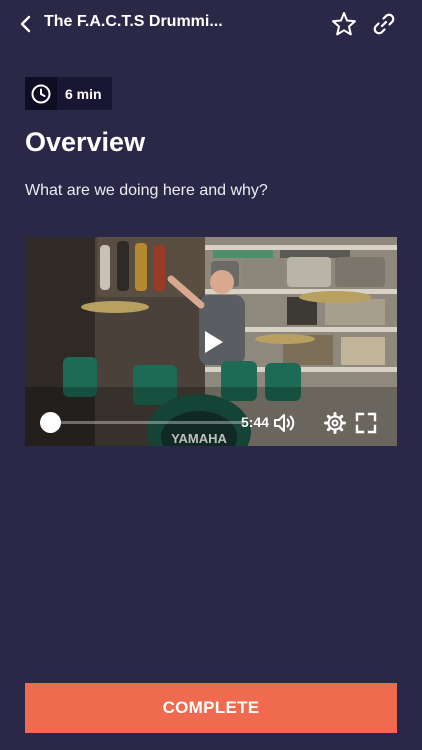 The width and height of the screenshot is (422, 750). What do you see at coordinates (344, 24) in the screenshot?
I see `star-icon` at bounding box center [344, 24].